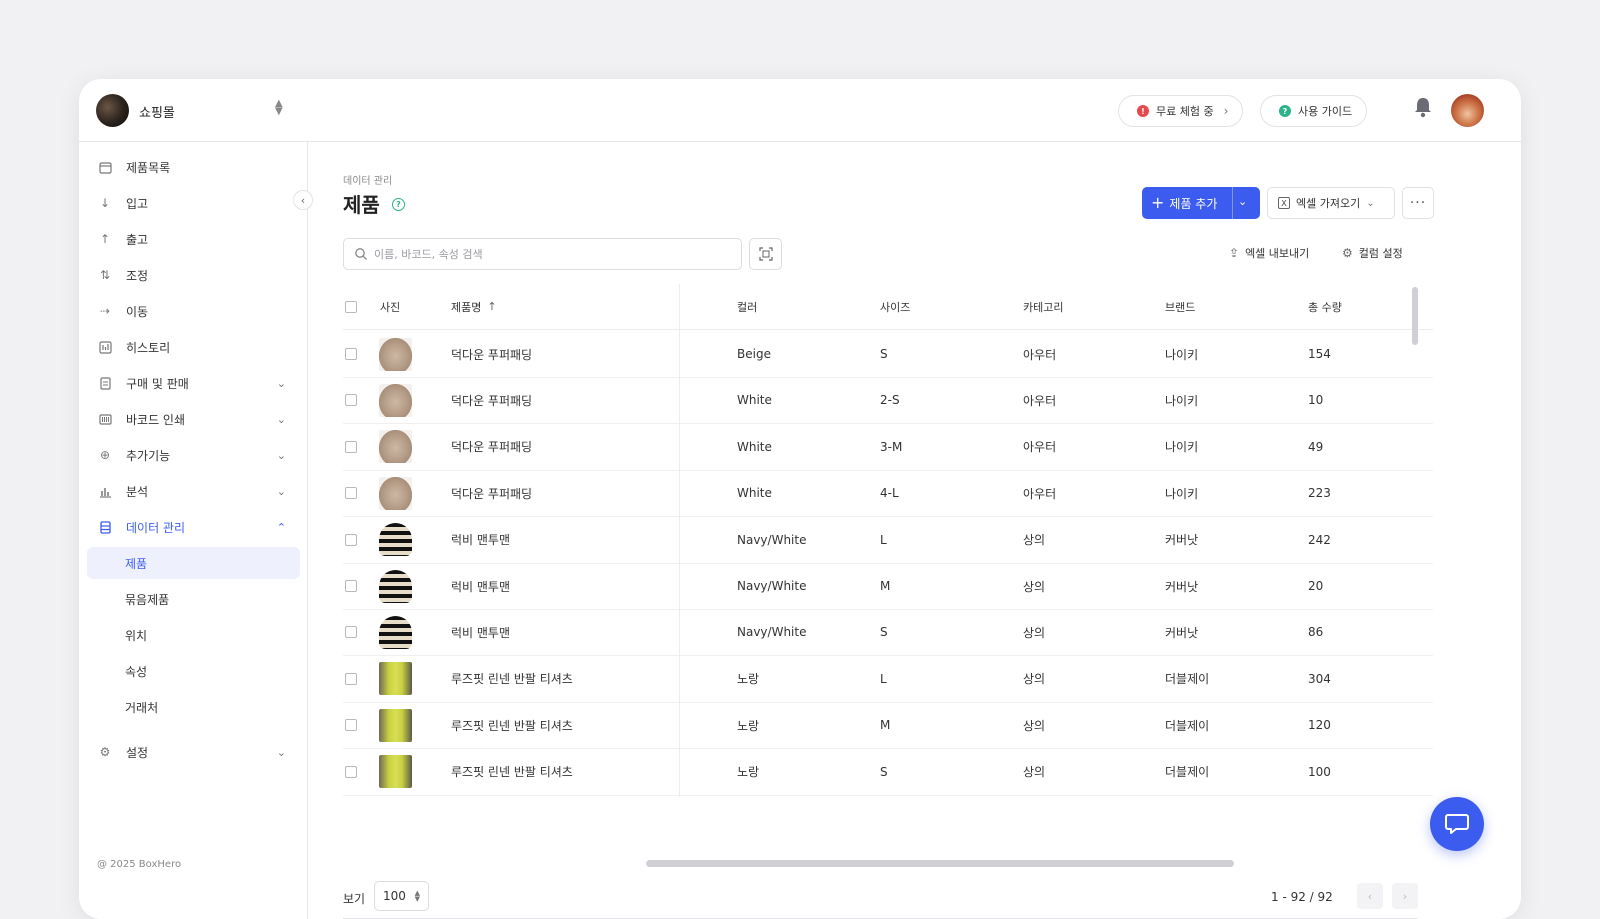 The width and height of the screenshot is (1600, 919). Describe the element at coordinates (193, 455) in the screenshot. I see `sidebar-item-addons: ⊕ 추가기능 ⌄` at that location.